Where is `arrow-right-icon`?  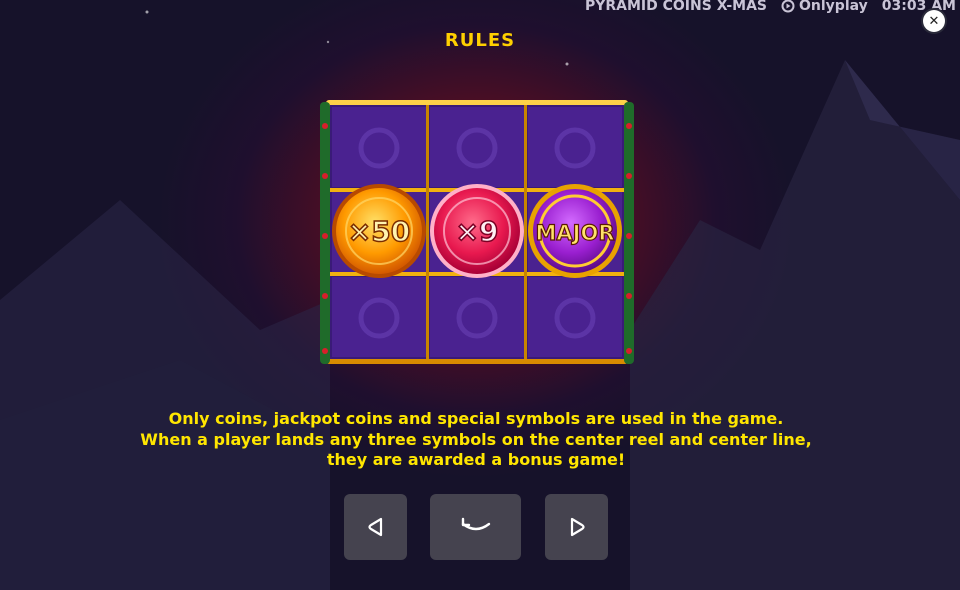 arrow-right-icon is located at coordinates (577, 527).